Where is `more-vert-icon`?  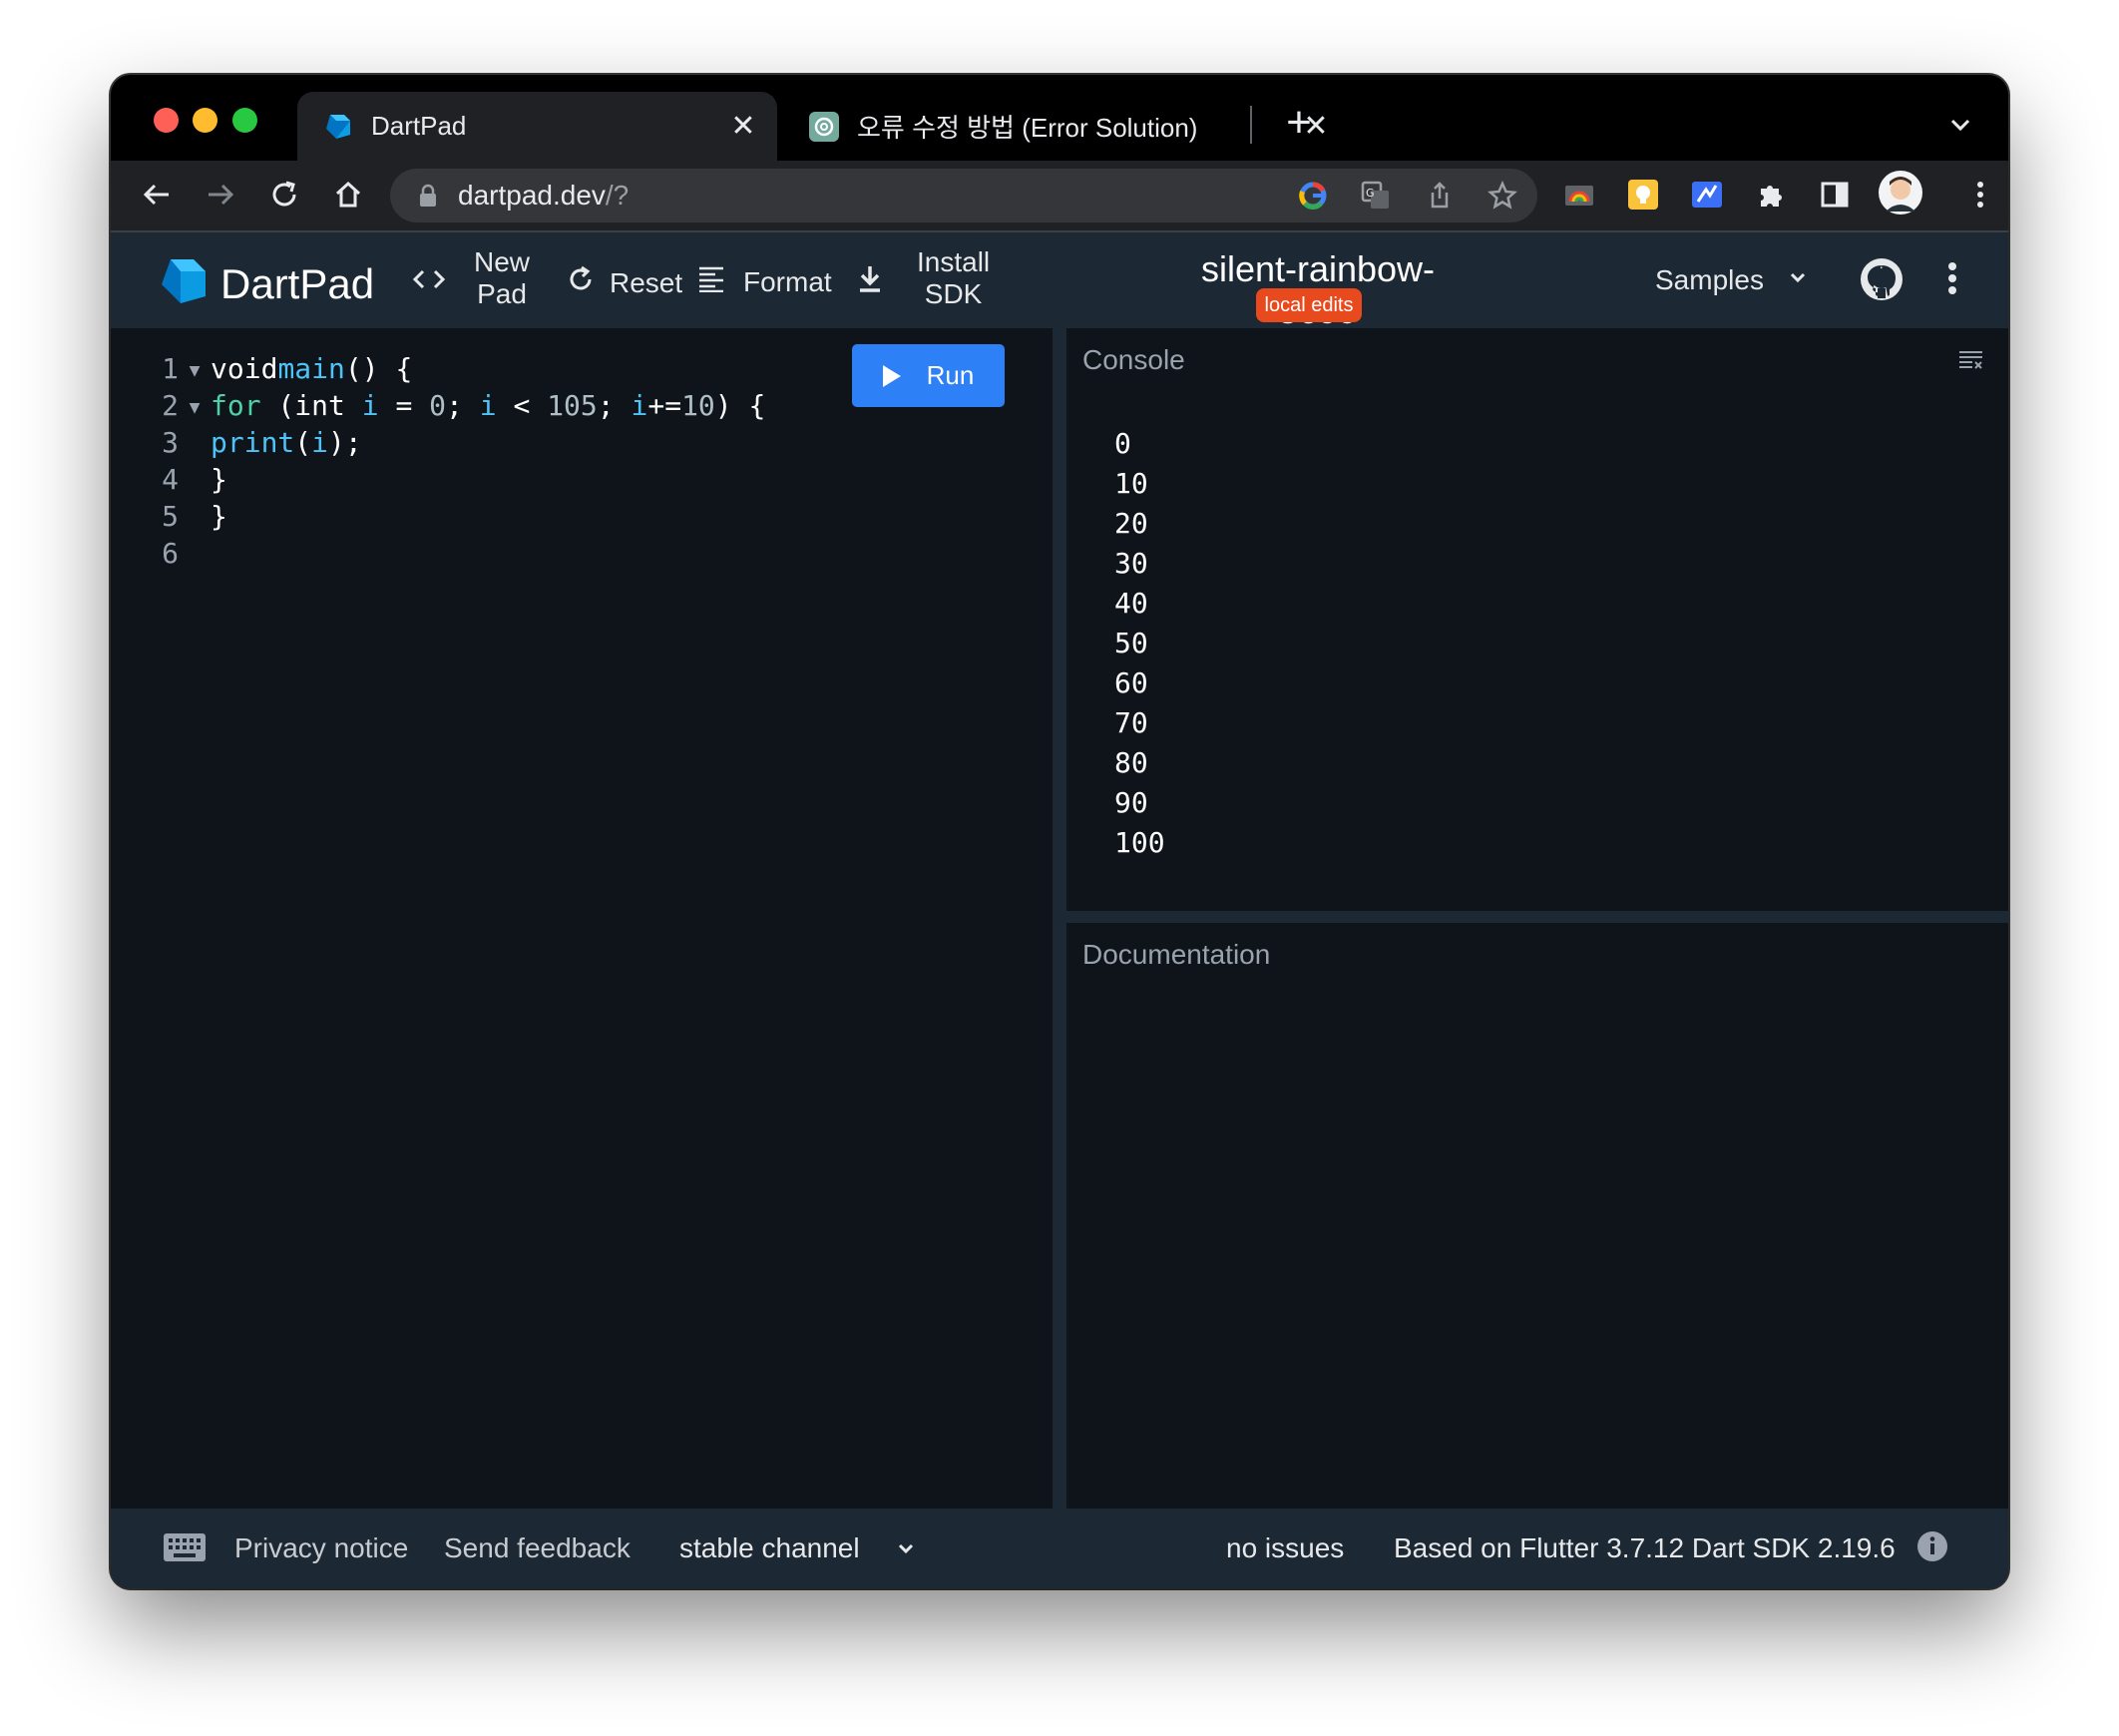
more-vert-icon is located at coordinates (1952, 278).